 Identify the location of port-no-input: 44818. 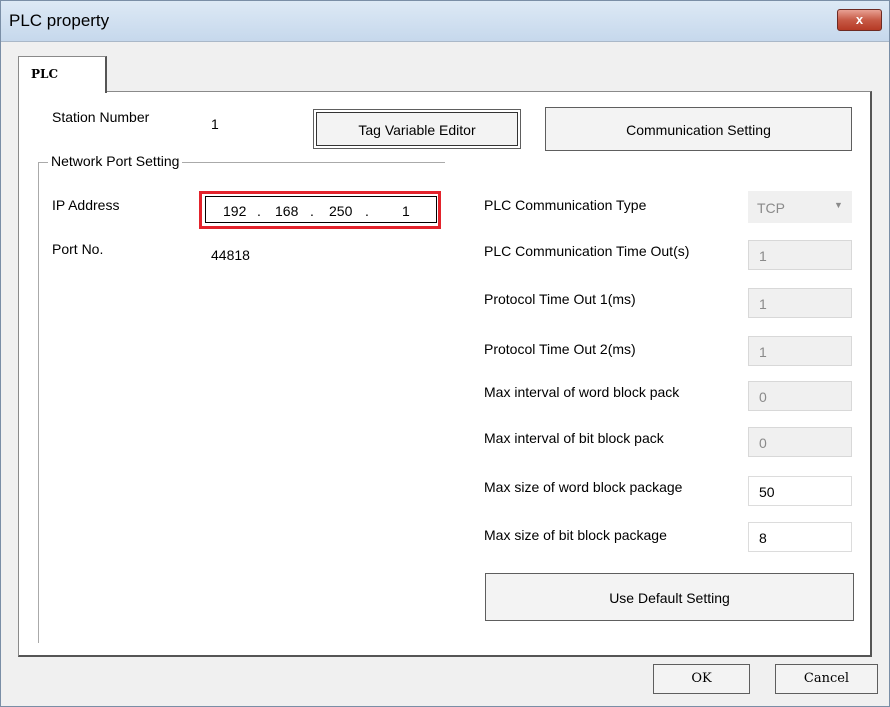
(249, 255).